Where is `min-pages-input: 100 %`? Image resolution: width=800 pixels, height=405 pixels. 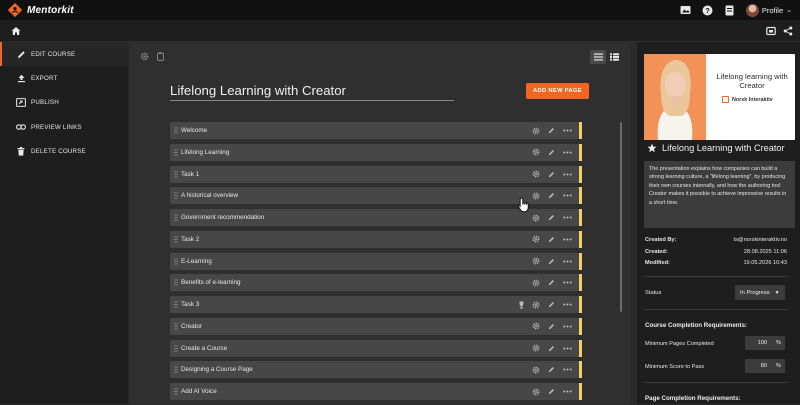 min-pages-input: 100 % is located at coordinates (765, 343).